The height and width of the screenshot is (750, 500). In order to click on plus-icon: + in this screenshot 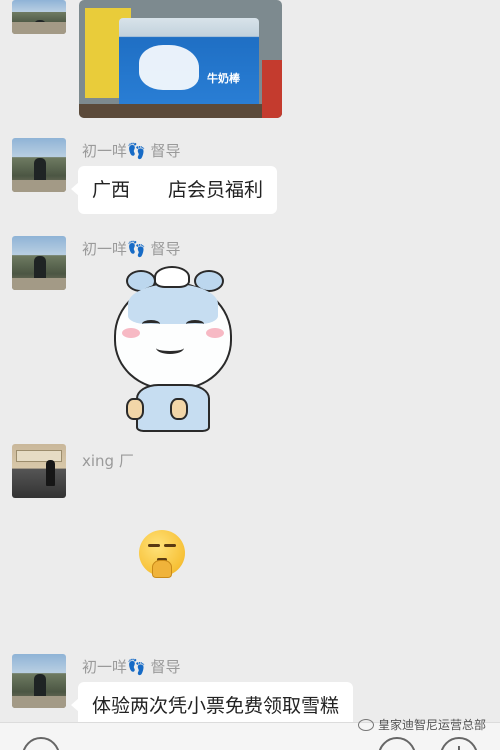, I will do `click(459, 744)`.